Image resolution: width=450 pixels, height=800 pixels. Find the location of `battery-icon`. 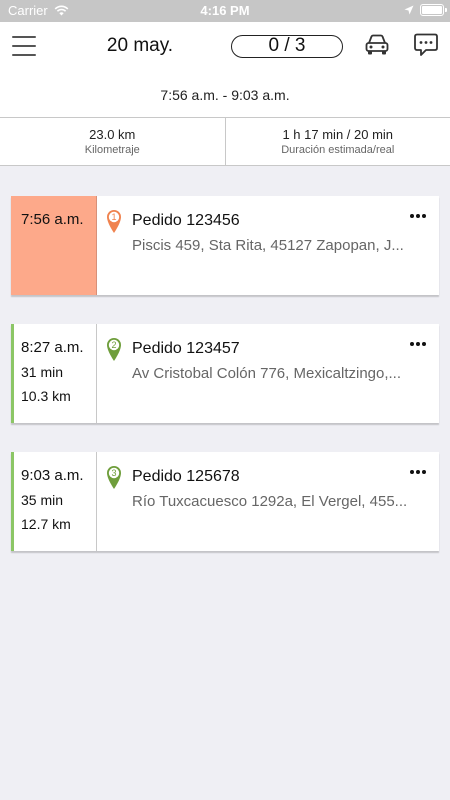

battery-icon is located at coordinates (433, 10).